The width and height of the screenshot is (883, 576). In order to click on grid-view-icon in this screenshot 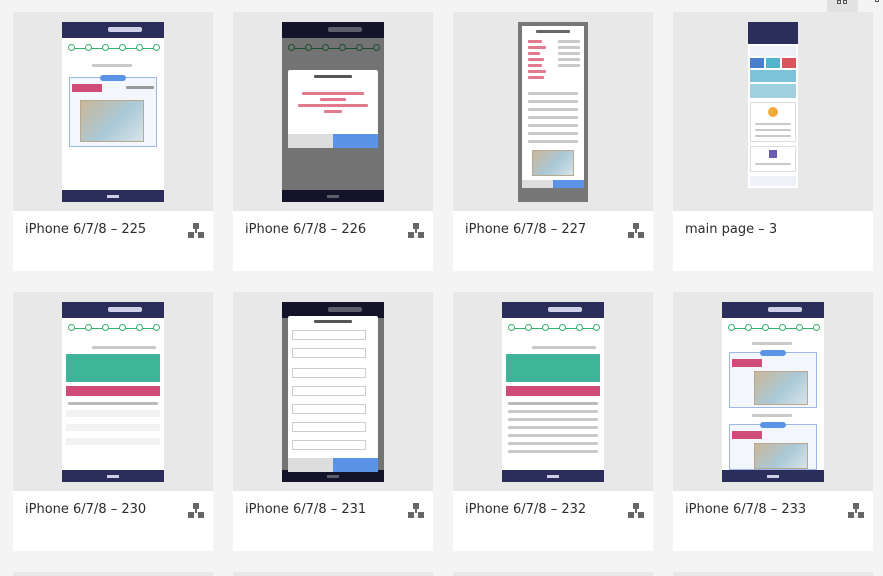, I will do `click(842, 6)`.